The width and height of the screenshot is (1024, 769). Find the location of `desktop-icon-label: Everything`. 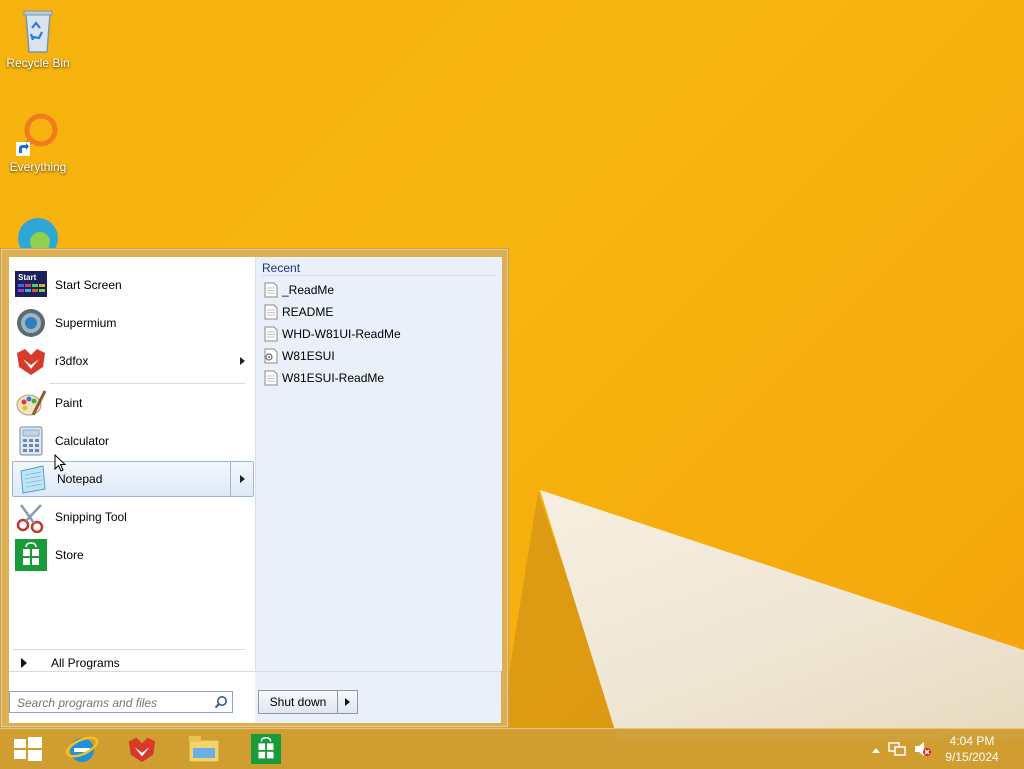

desktop-icon-label: Everything is located at coordinates (38, 167).